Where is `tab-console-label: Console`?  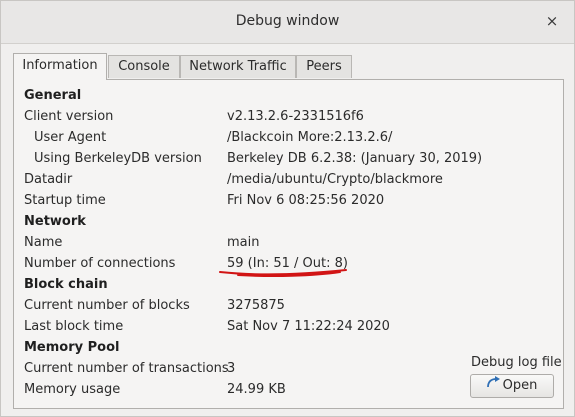 tab-console-label: Console is located at coordinates (144, 66).